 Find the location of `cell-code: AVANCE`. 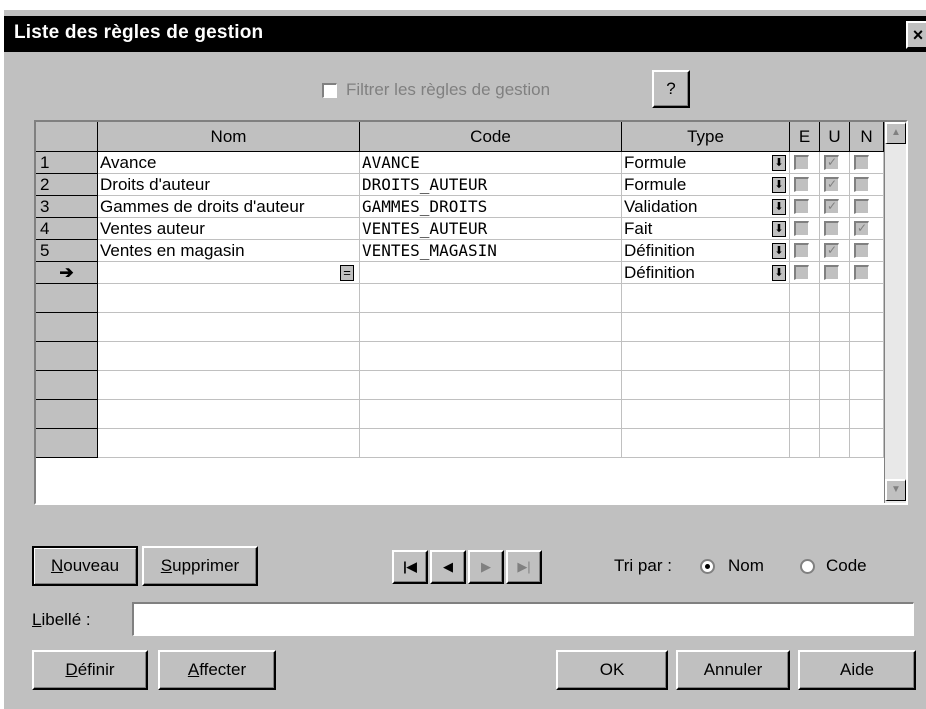

cell-code: AVANCE is located at coordinates (491, 163).